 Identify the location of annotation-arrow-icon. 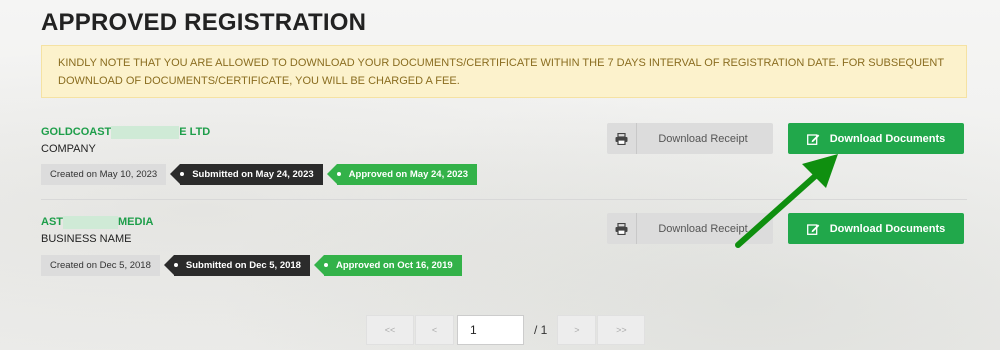
(786, 201).